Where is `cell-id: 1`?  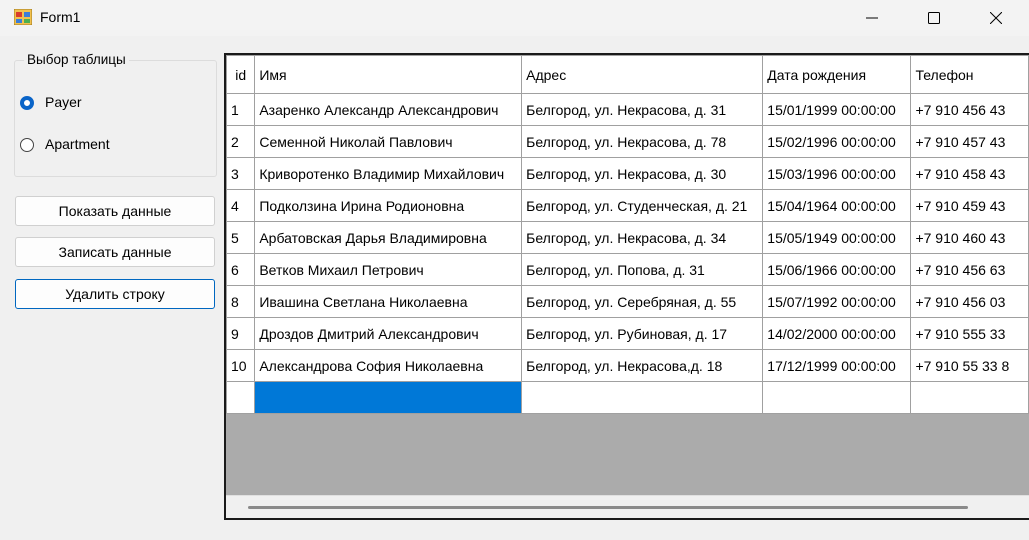 cell-id: 1 is located at coordinates (241, 109).